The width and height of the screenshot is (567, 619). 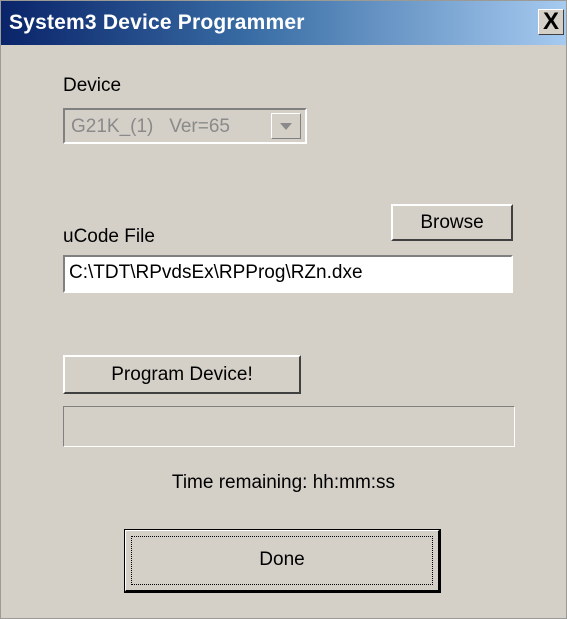 What do you see at coordinates (92, 85) in the screenshot?
I see `device-label: Device` at bounding box center [92, 85].